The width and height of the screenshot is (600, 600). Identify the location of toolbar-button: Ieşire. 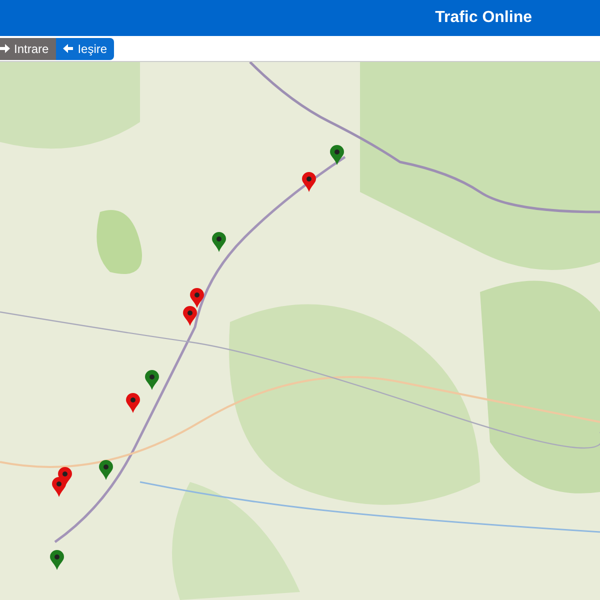
(85, 49).